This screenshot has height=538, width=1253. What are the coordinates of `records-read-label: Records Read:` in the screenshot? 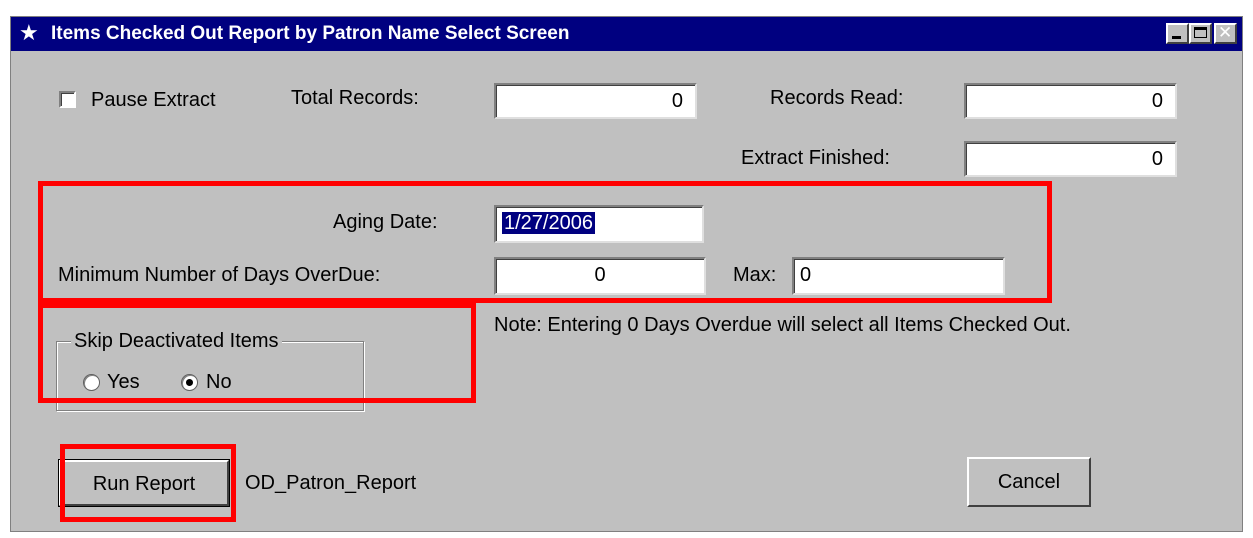 It's located at (837, 98).